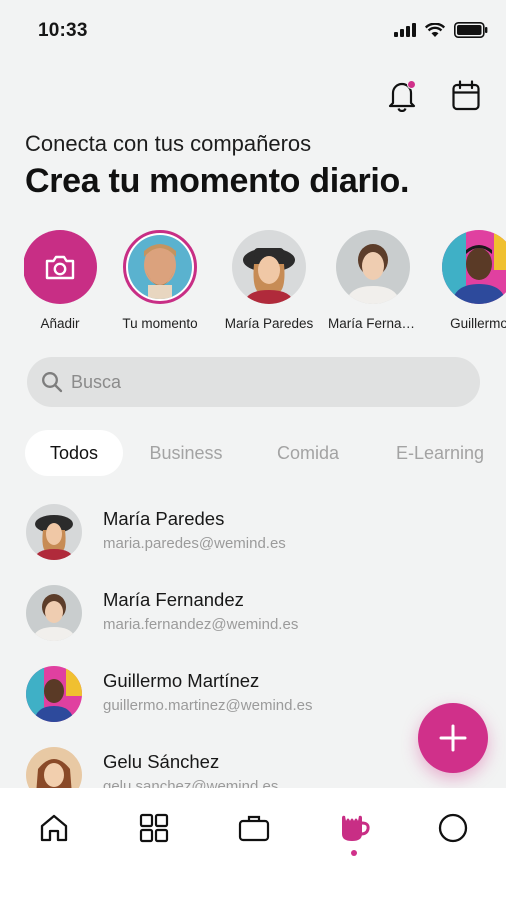 This screenshot has width=506, height=900. What do you see at coordinates (256, 763) in the screenshot?
I see `list-item: Gelu Sánchez gelu.sanchez@wemind.es` at bounding box center [256, 763].